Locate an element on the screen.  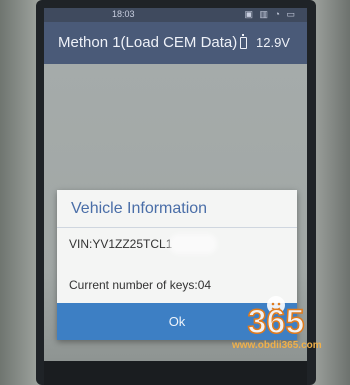
vin-row: VIN:YV1ZZ25TCL1 is located at coordinates (142, 244).